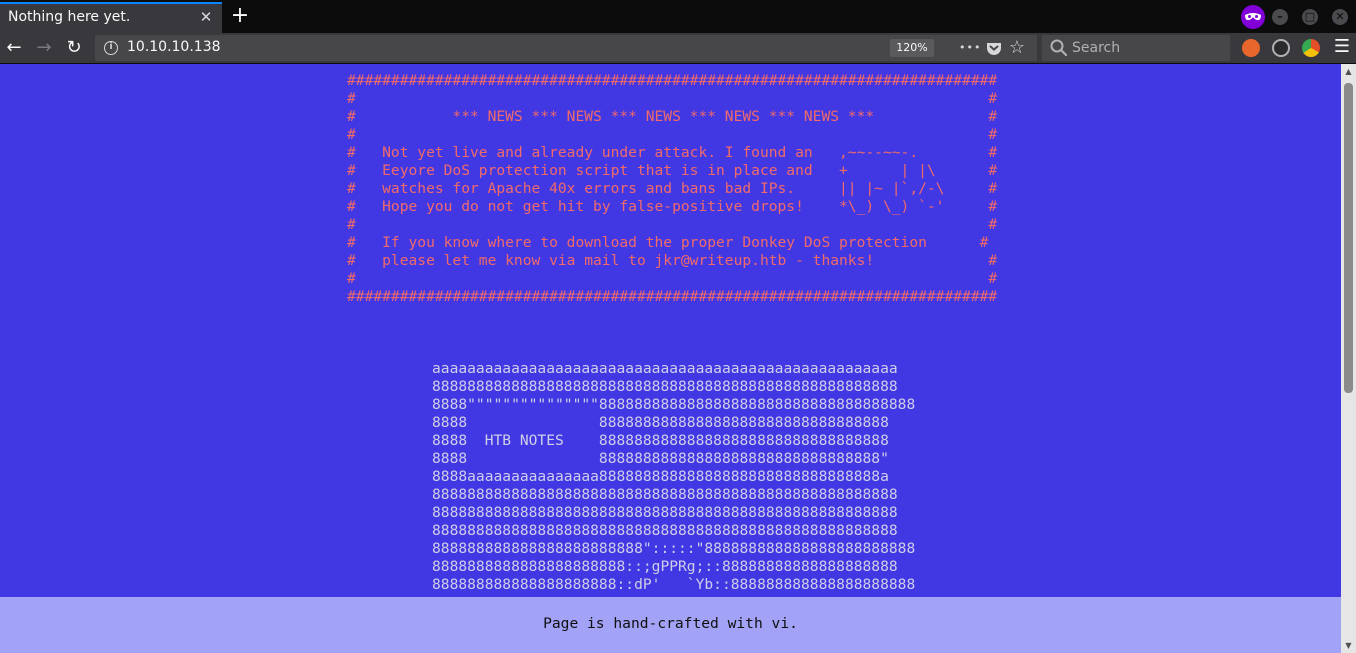  Describe the element at coordinates (1147, 48) in the screenshot. I see `search-input` at that location.